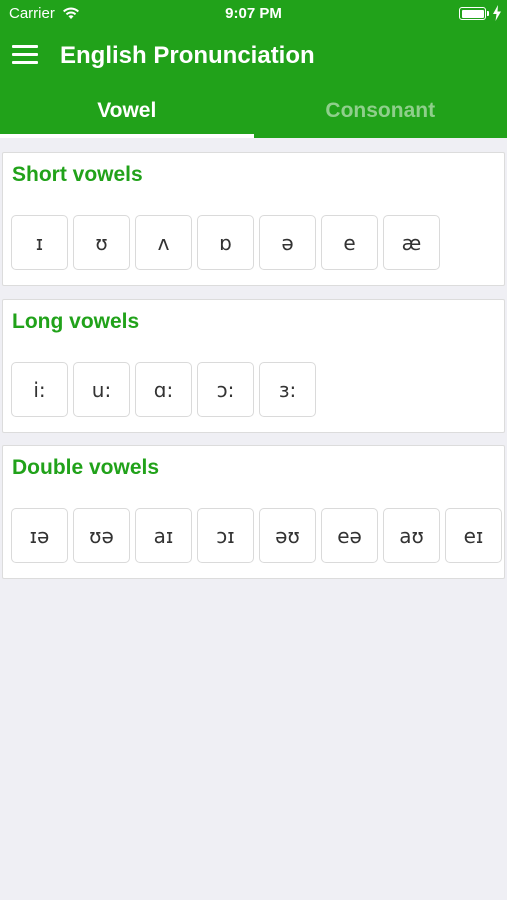 This screenshot has width=507, height=900. I want to click on tab-vowel: Vowel, so click(127, 111).